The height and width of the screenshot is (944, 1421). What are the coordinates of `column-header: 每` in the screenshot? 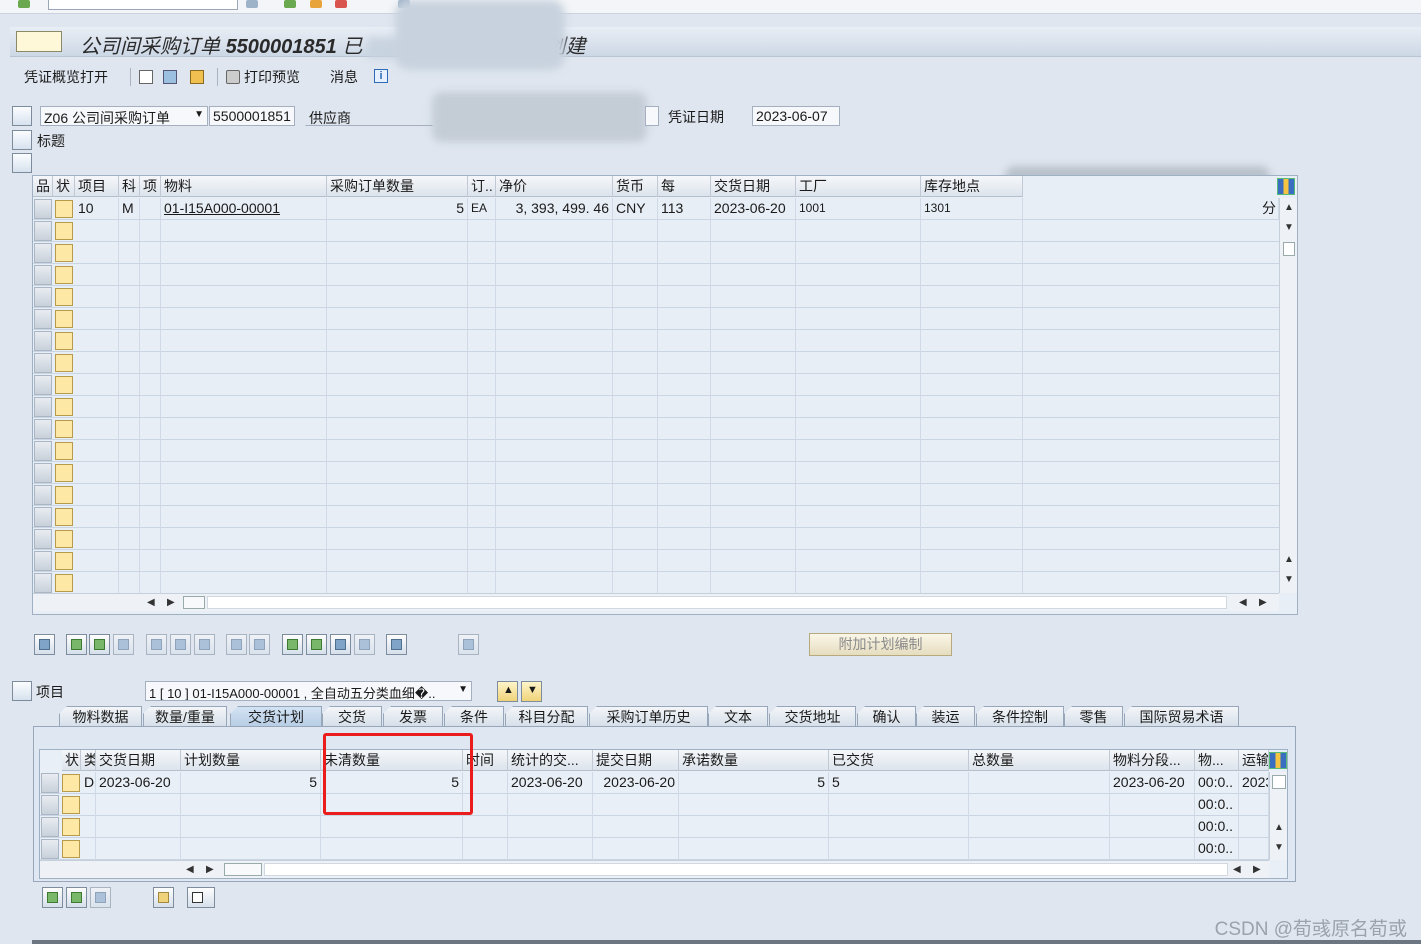 It's located at (684, 186).